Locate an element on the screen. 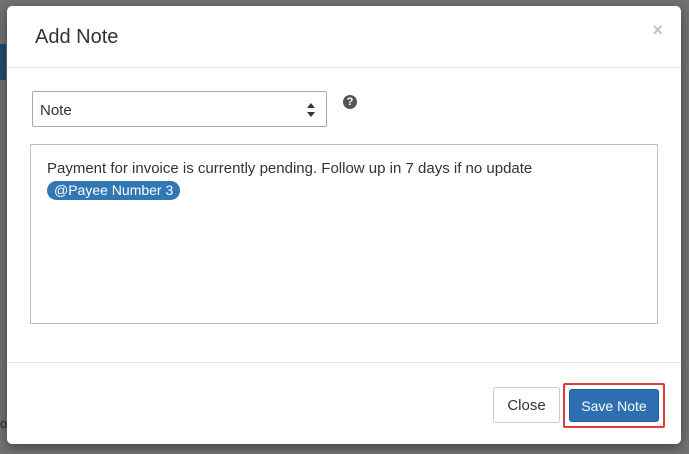  close-icon: × is located at coordinates (657, 30).